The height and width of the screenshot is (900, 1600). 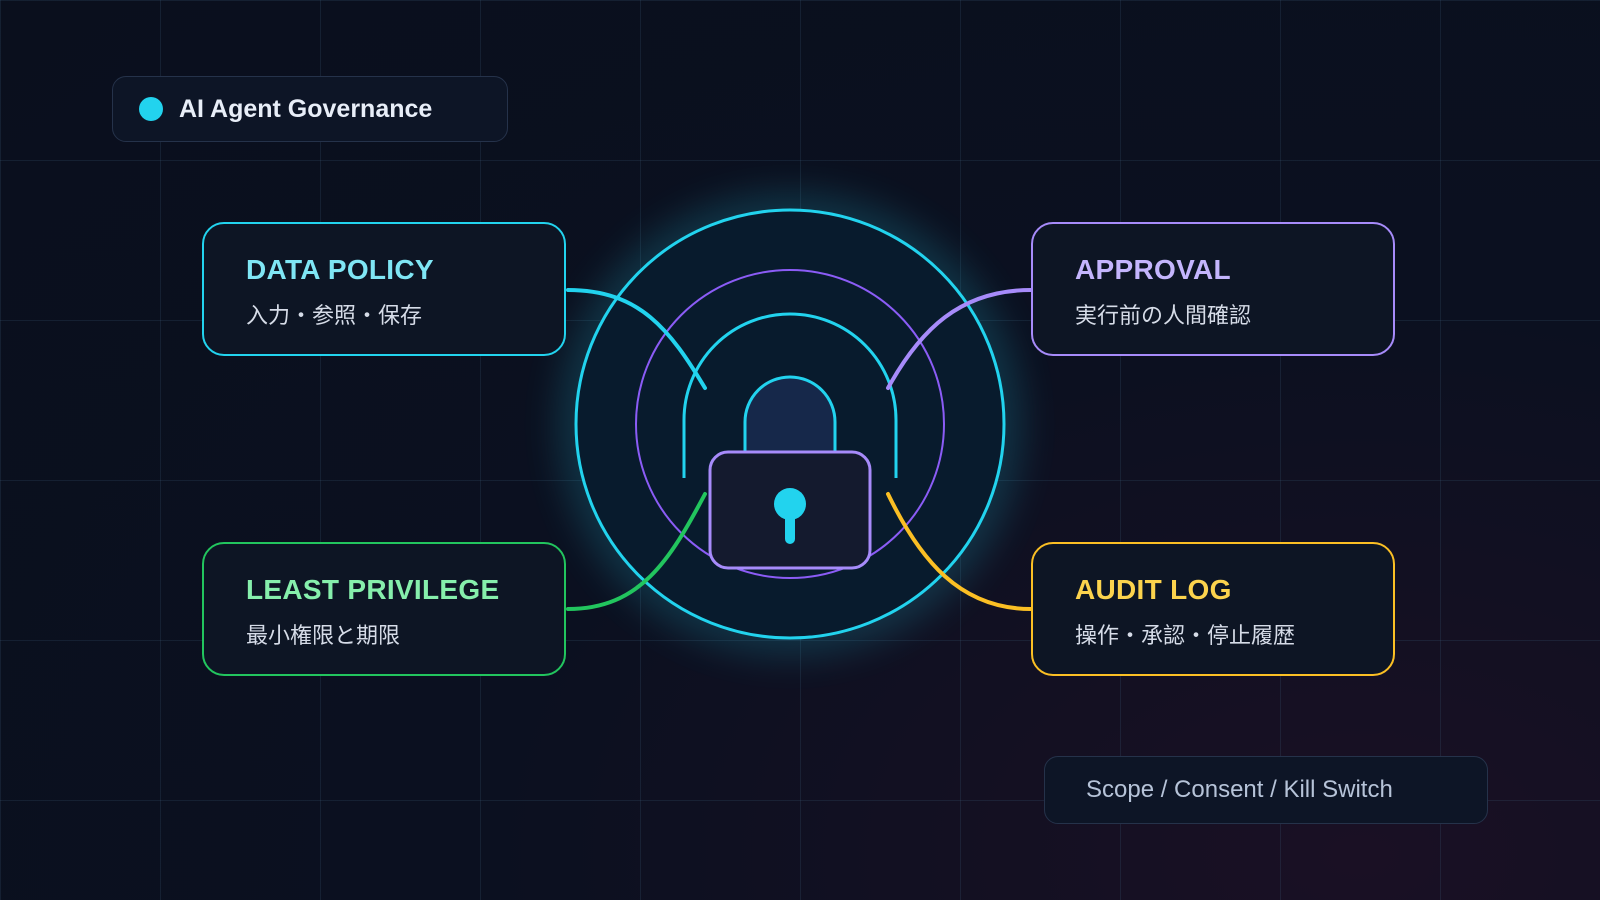 I want to click on card-data-policy: DATA POLICY 入力・参照・保存, so click(x=384, y=289).